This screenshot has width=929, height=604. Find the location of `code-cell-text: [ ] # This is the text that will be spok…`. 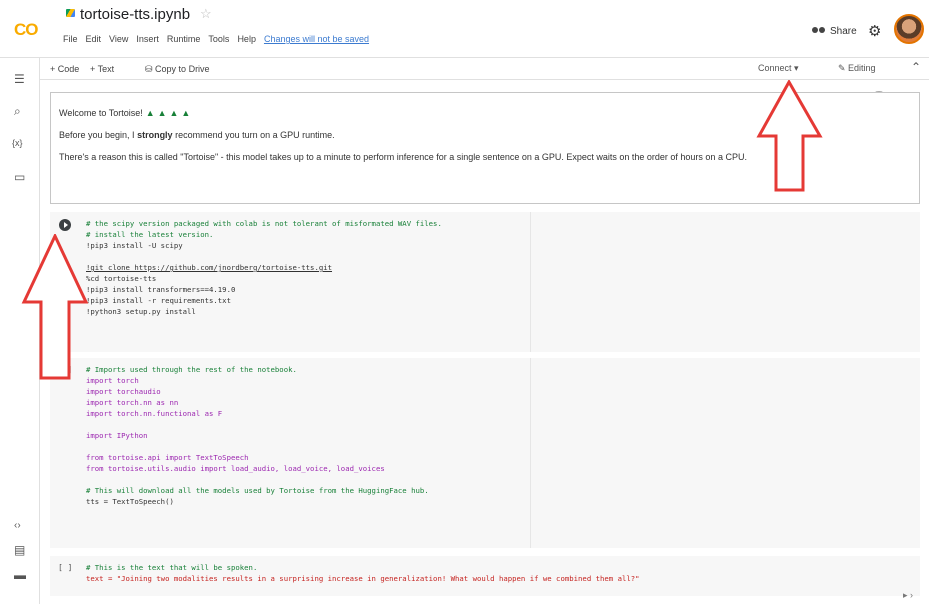

code-cell-text: [ ] # This is the text that will be spok… is located at coordinates (485, 576).